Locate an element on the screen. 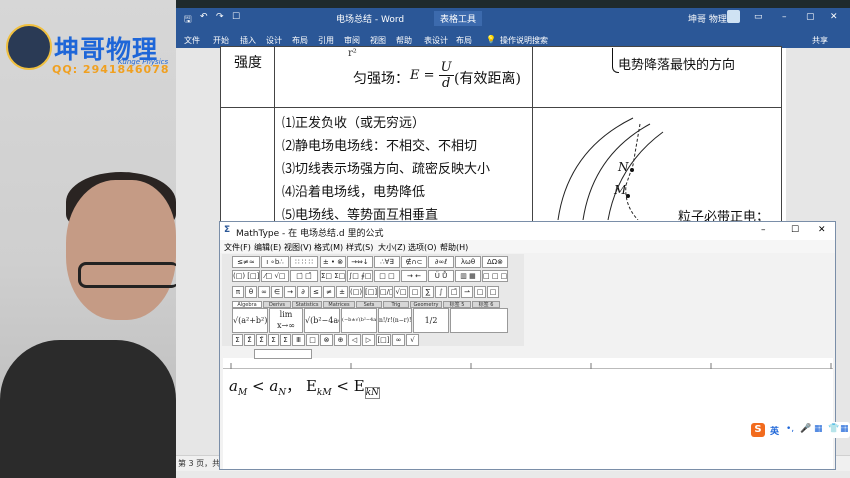  palette-relations-button: ≤≠≈ is located at coordinates (246, 262).